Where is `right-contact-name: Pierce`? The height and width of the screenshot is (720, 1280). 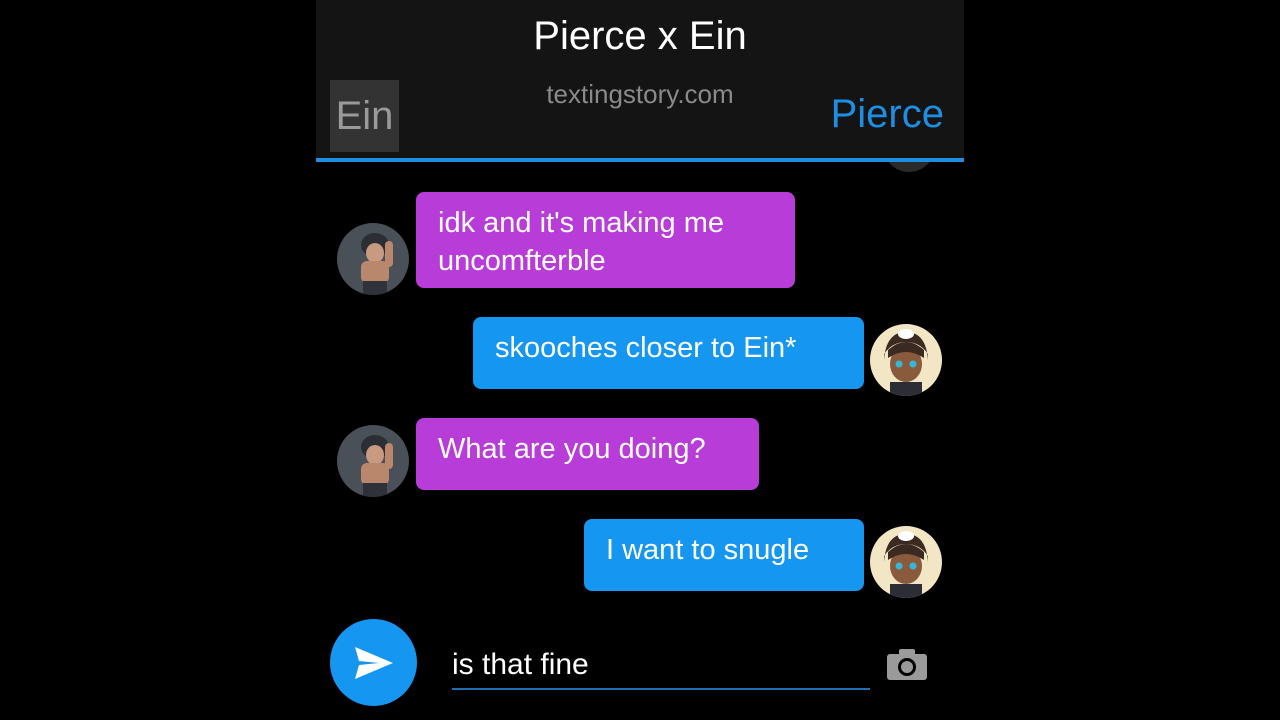 right-contact-name: Pierce is located at coordinates (887, 114).